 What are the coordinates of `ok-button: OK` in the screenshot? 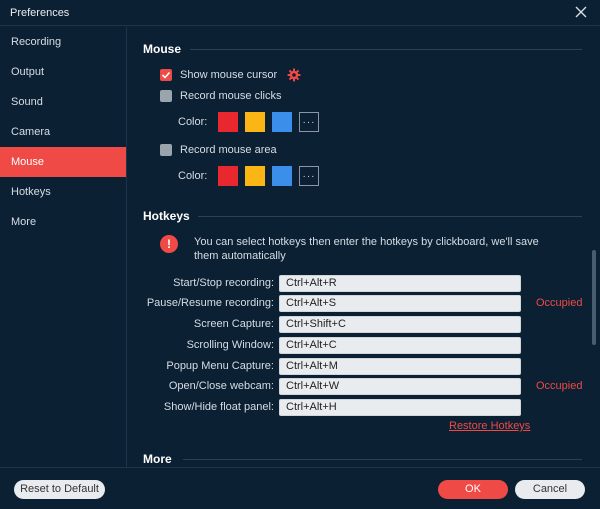 It's located at (473, 489).